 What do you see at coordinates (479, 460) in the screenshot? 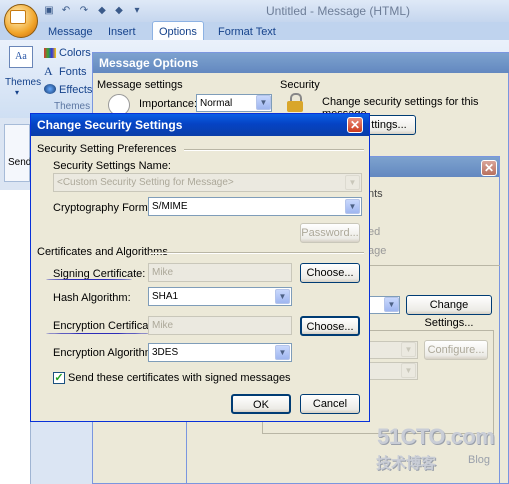
I see `watermark-blog: Blog` at bounding box center [479, 460].